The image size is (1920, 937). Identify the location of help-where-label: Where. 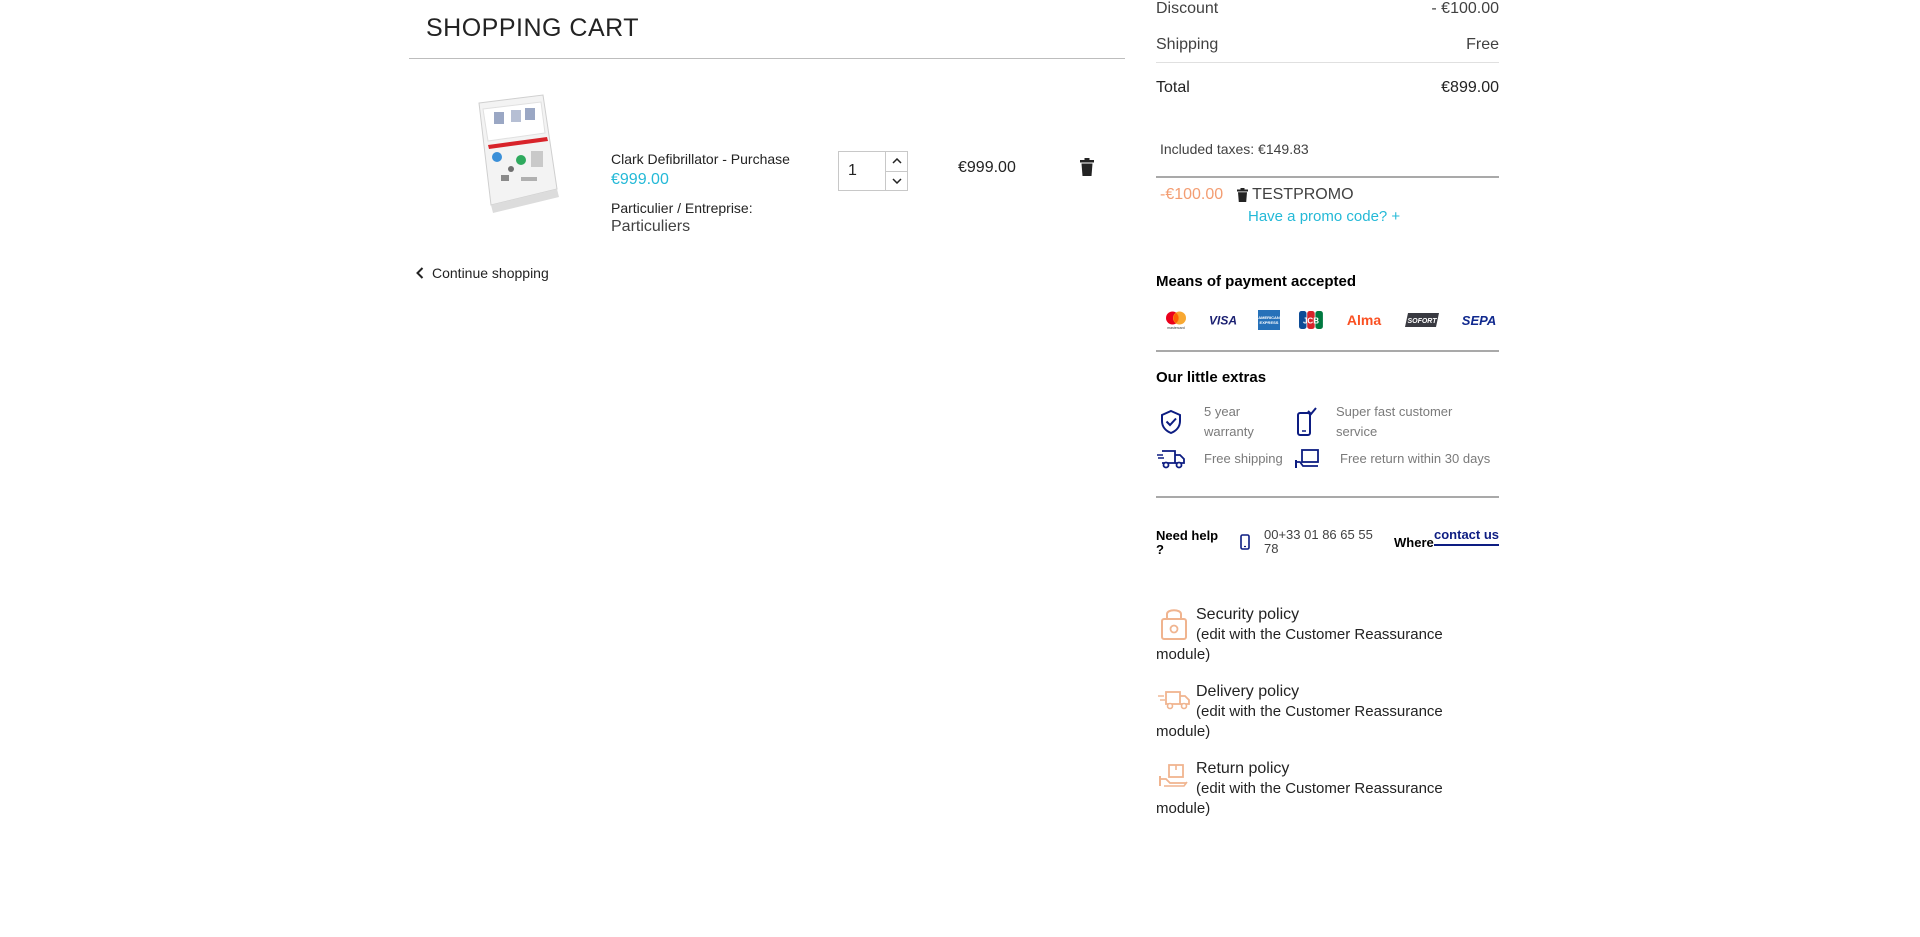
(1414, 542).